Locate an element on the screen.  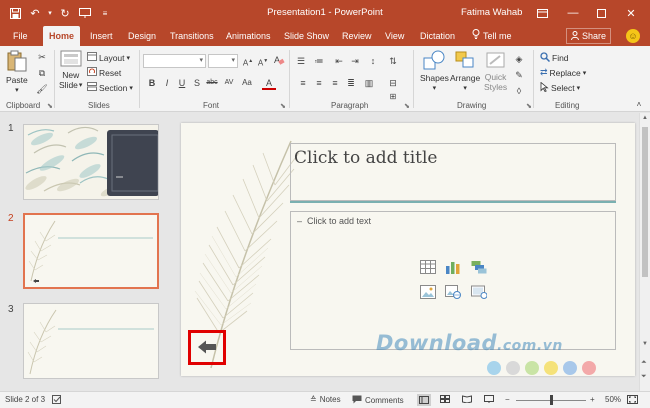
align-right-icon: ≡ is located at coordinates (335, 83).